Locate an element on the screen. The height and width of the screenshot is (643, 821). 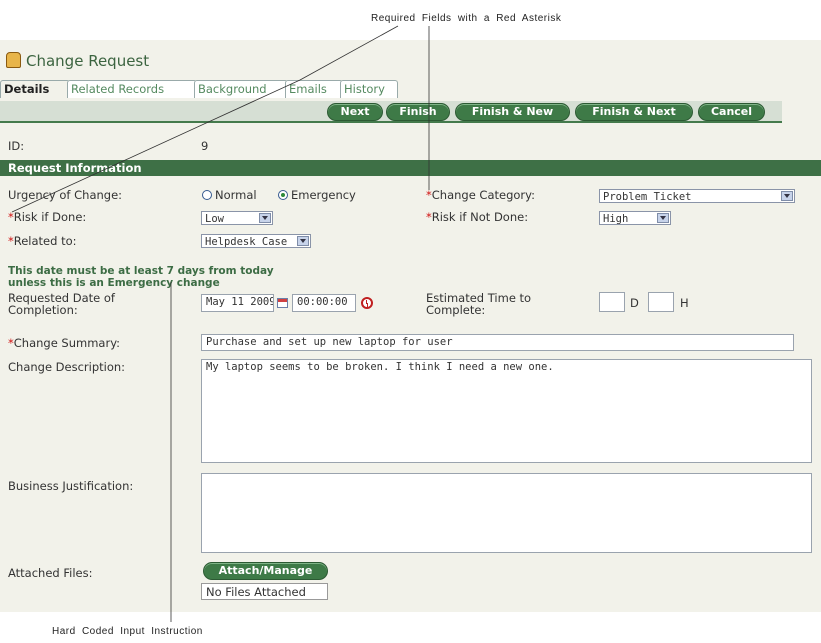
change-summary-input: Purchase and set up new laptop for user is located at coordinates (497, 342).